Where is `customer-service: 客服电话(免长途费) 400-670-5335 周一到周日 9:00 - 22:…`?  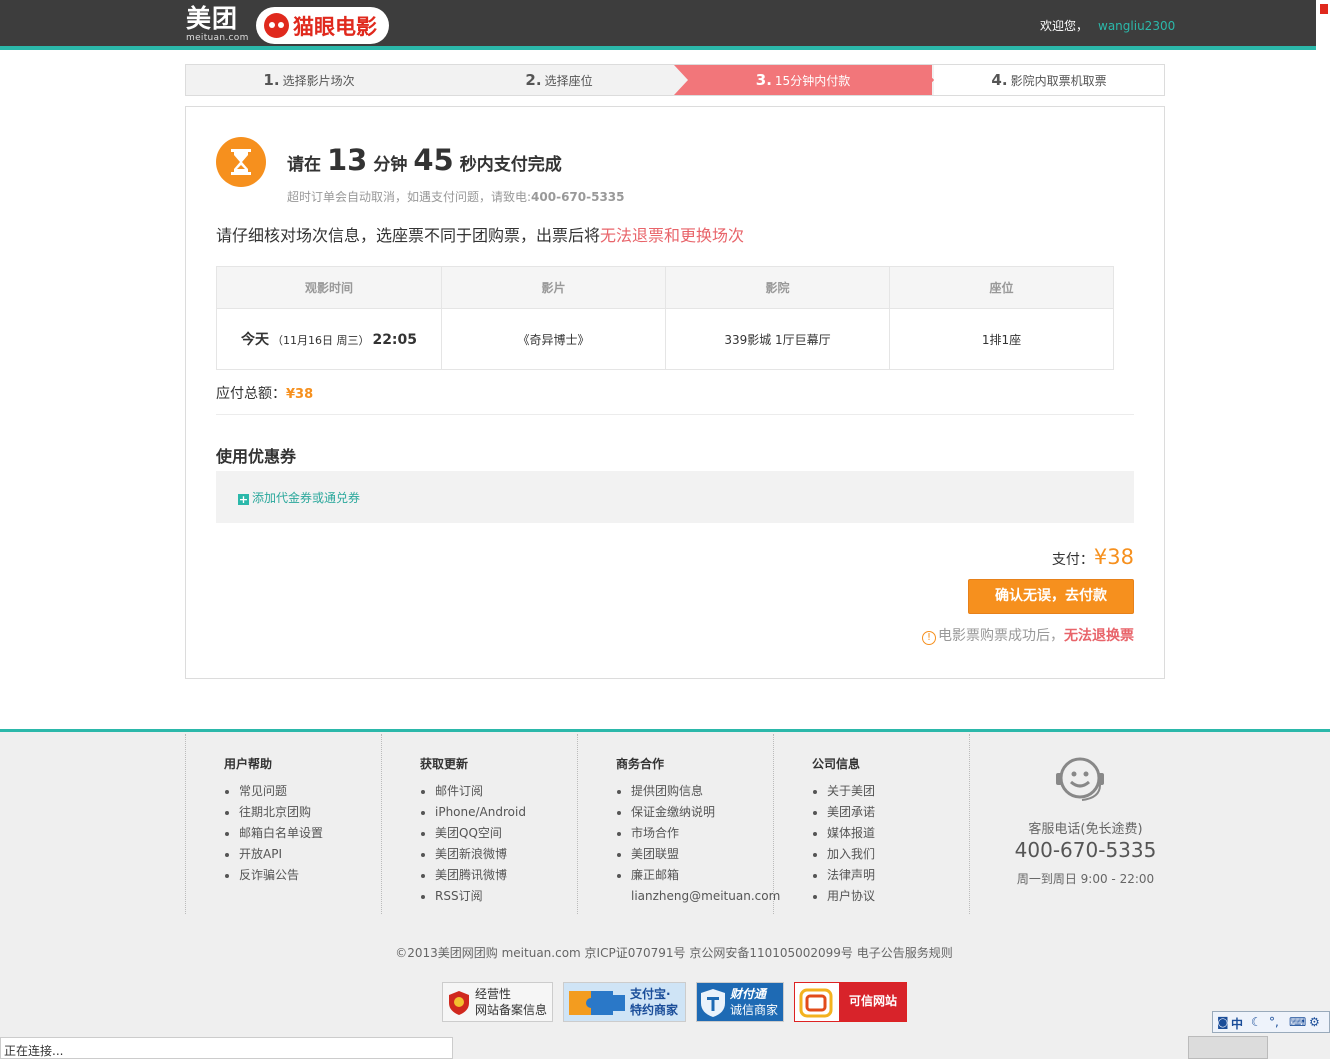
customer-service: 客服电话(免长途费) 400-670-5335 周一到周日 9:00 - 22:… is located at coordinates (1085, 824).